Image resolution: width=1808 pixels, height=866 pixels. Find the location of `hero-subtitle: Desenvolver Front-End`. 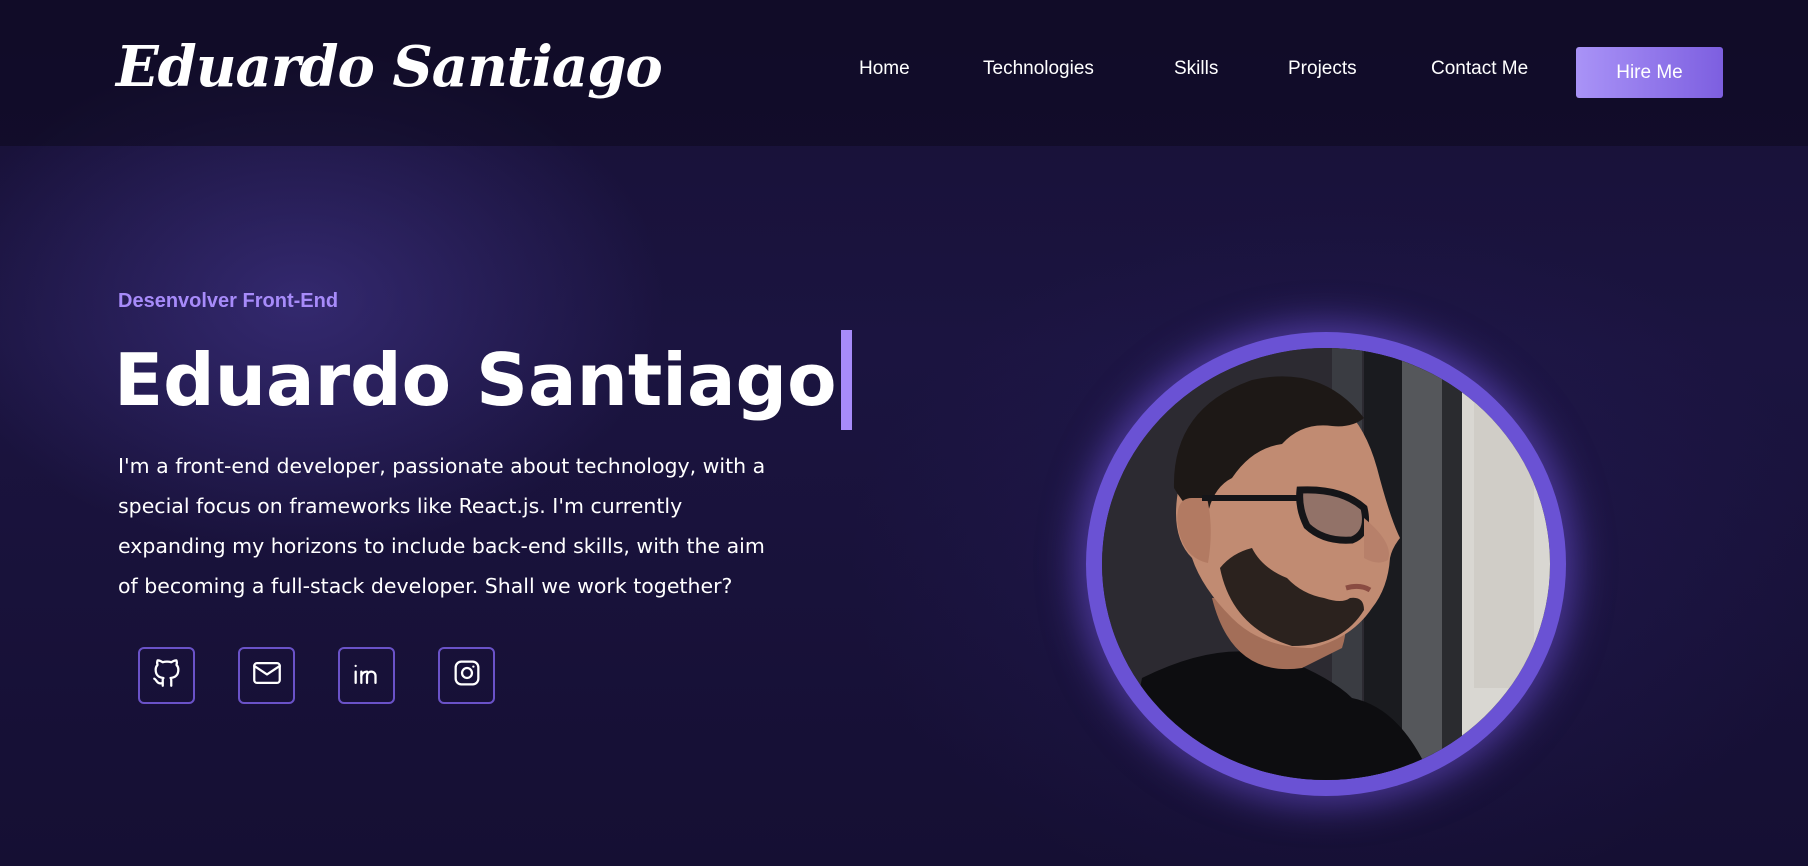

hero-subtitle: Desenvolver Front-End is located at coordinates (228, 301).